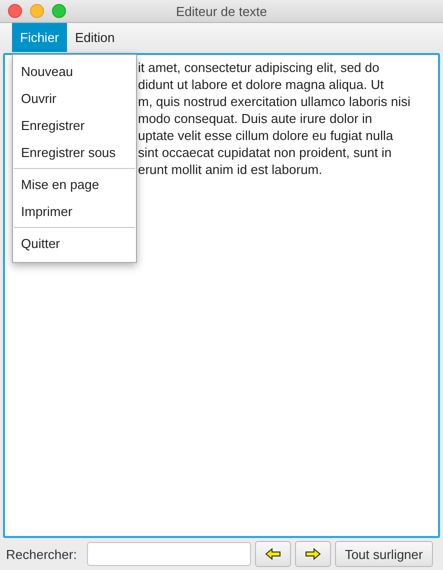  What do you see at coordinates (266, 135) in the screenshot?
I see `text-line: uptate velit esse cillum dolore eu fugiat nulla` at bounding box center [266, 135].